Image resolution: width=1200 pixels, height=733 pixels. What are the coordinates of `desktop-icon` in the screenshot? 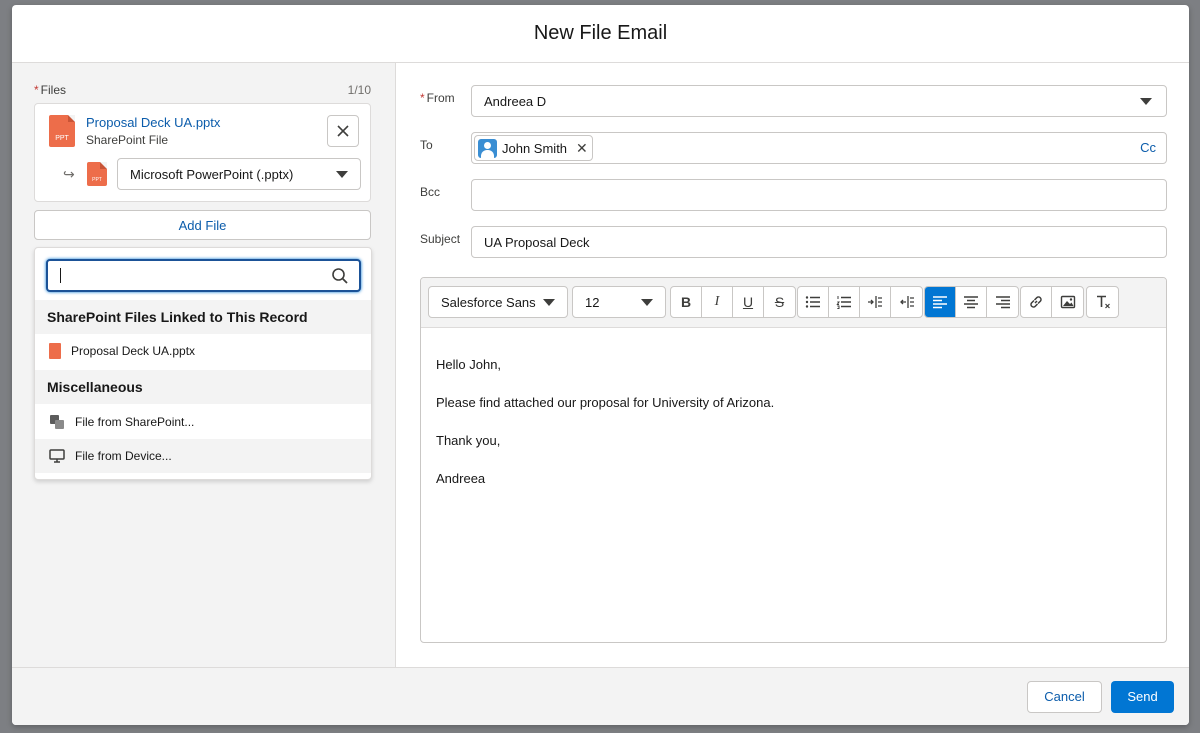 It's located at (57, 456).